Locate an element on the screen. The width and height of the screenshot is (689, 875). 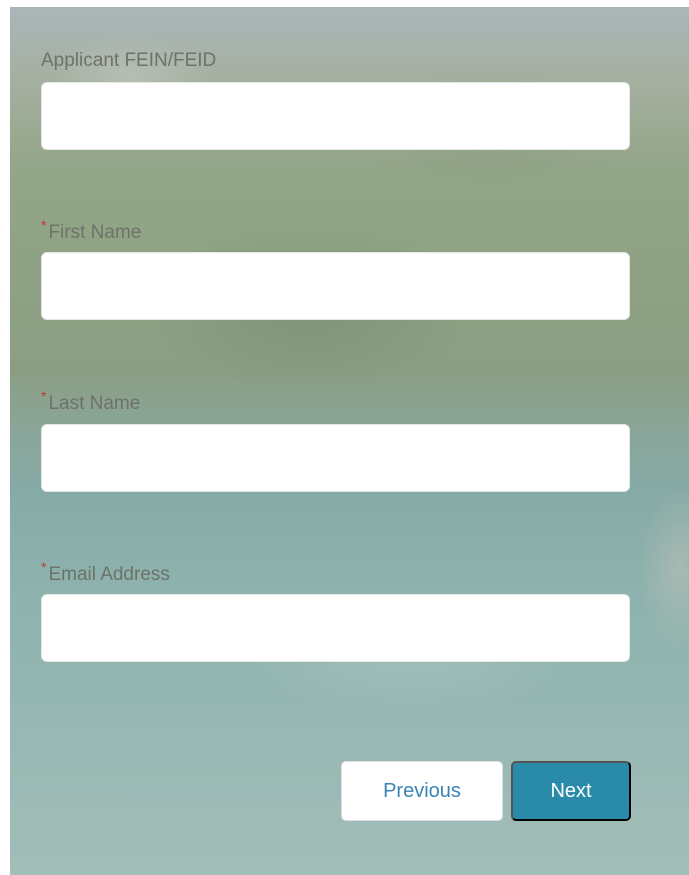
fein-input is located at coordinates (335, 116).